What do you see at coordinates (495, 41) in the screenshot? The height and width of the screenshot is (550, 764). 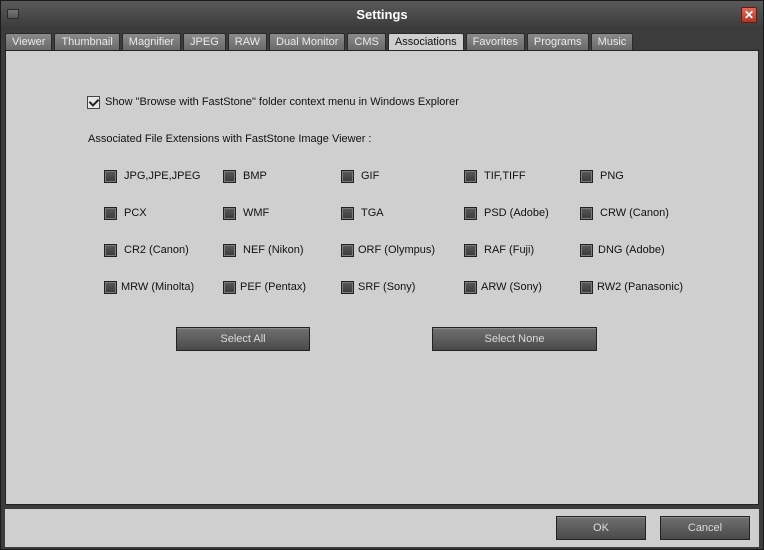 I see `tab-favorites: Favorites` at bounding box center [495, 41].